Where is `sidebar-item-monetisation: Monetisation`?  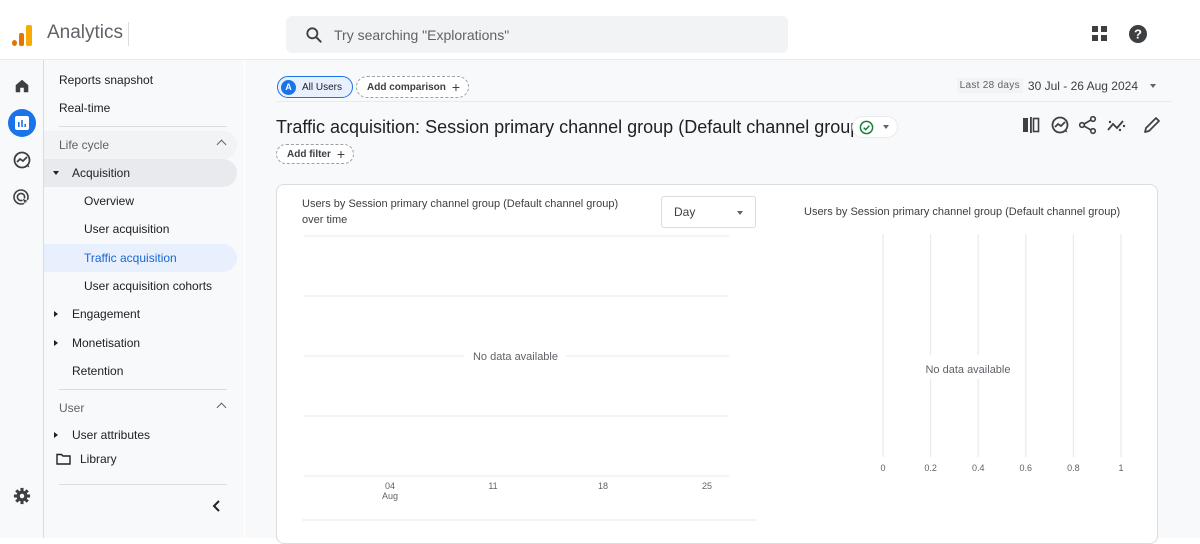 sidebar-item-monetisation: Monetisation is located at coordinates (140, 343).